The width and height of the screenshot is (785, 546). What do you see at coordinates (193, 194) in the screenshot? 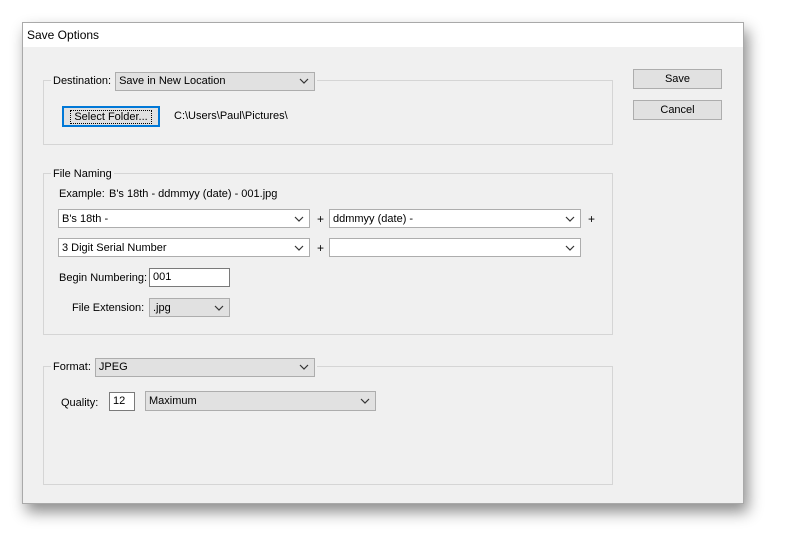
I see `example-value: B's 18th - ddmmyy (date) - 001.jpg` at bounding box center [193, 194].